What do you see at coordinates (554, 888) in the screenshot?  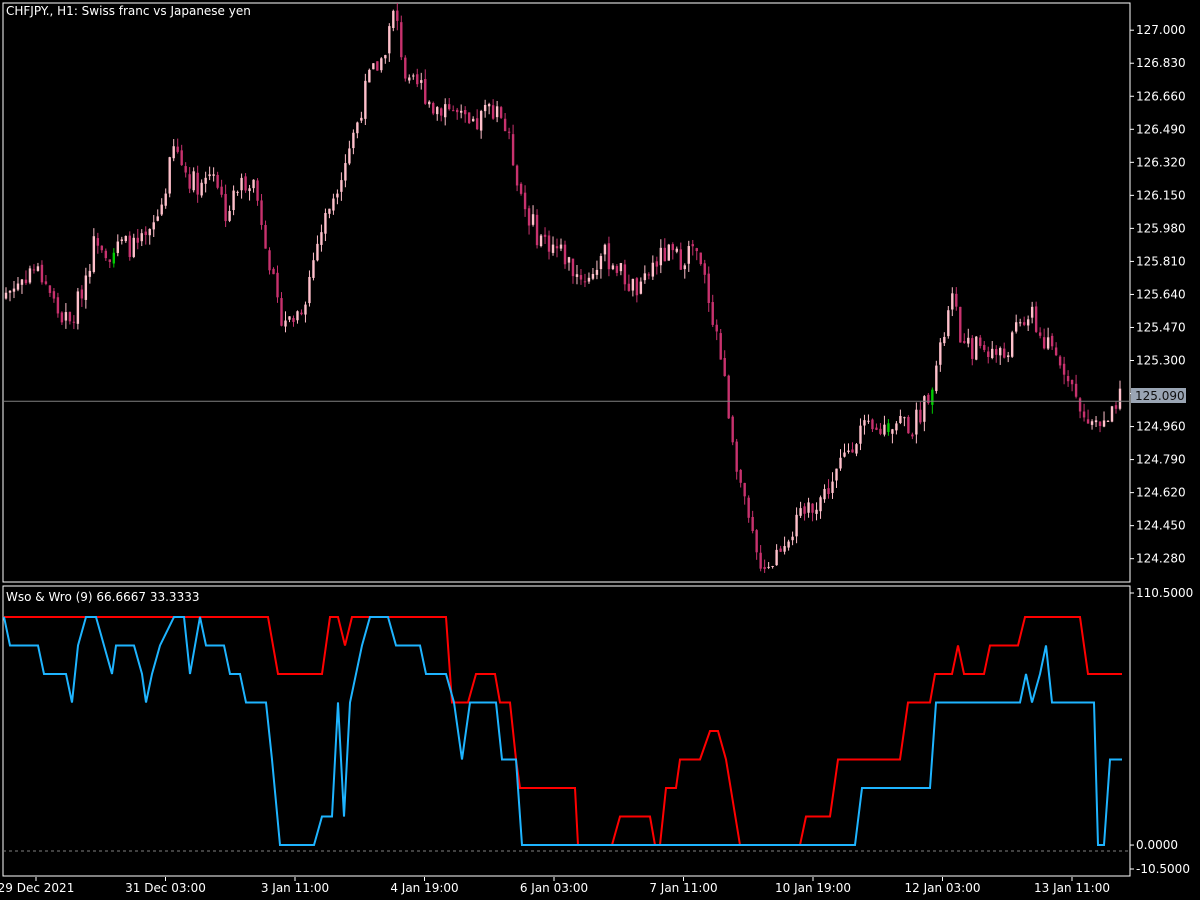 I see `time-tick-label: 6 Jan 03:00` at bounding box center [554, 888].